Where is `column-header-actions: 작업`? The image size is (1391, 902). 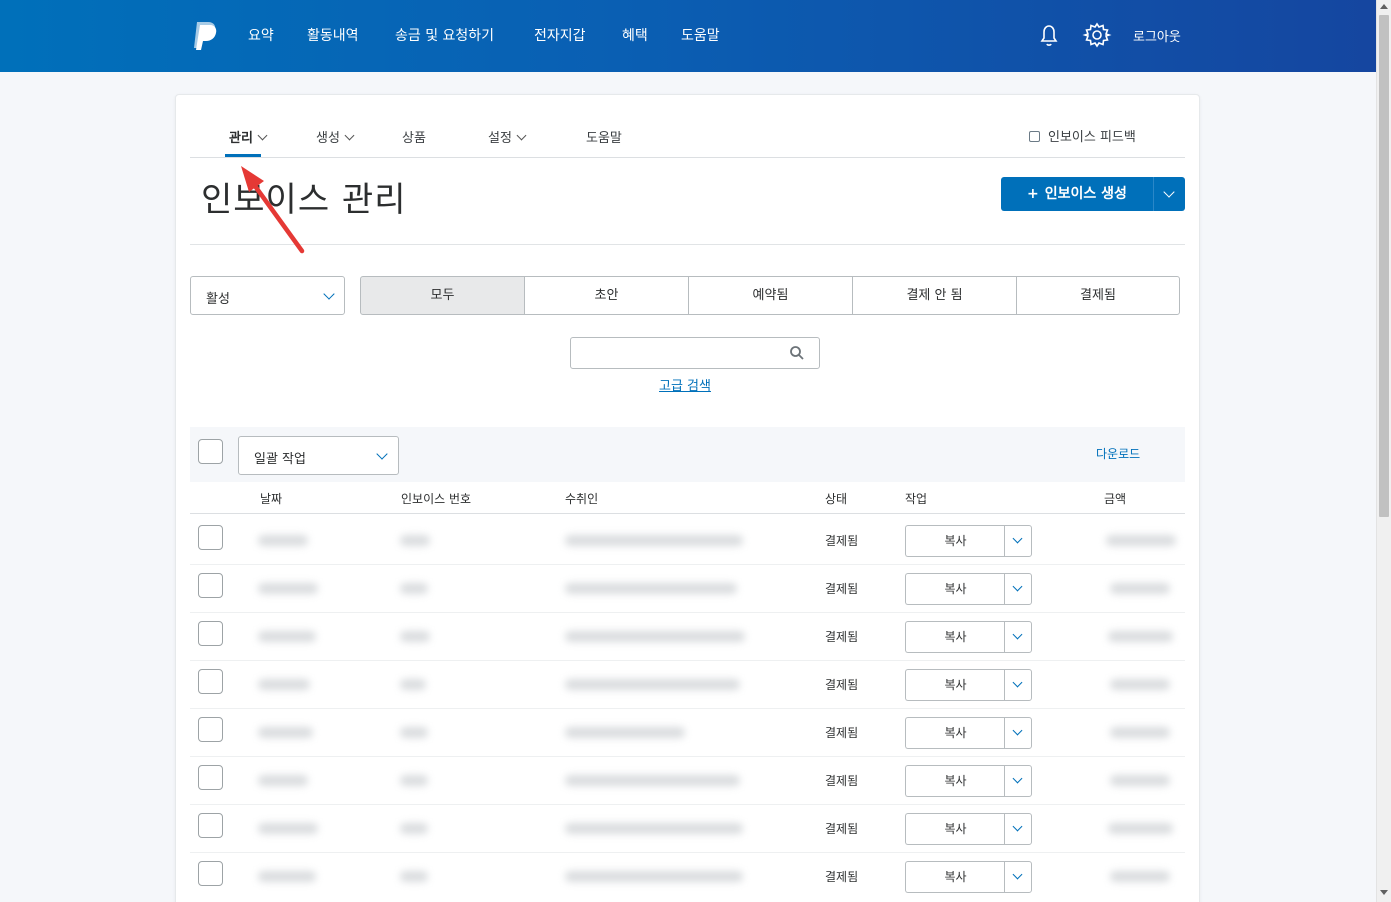 column-header-actions: 작업 is located at coordinates (916, 499).